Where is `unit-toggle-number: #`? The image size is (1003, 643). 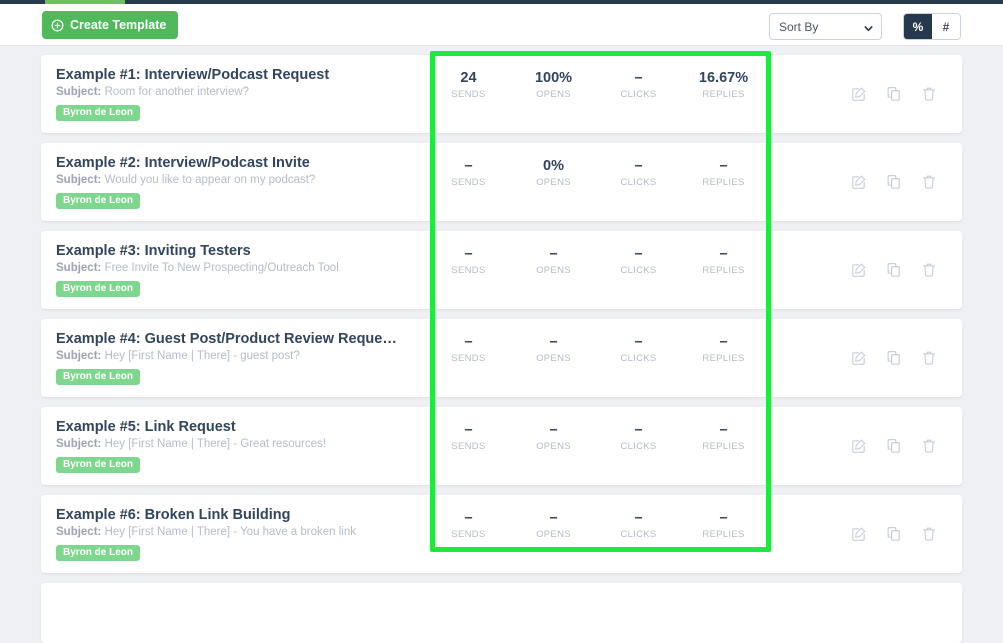 unit-toggle-number: # is located at coordinates (946, 26).